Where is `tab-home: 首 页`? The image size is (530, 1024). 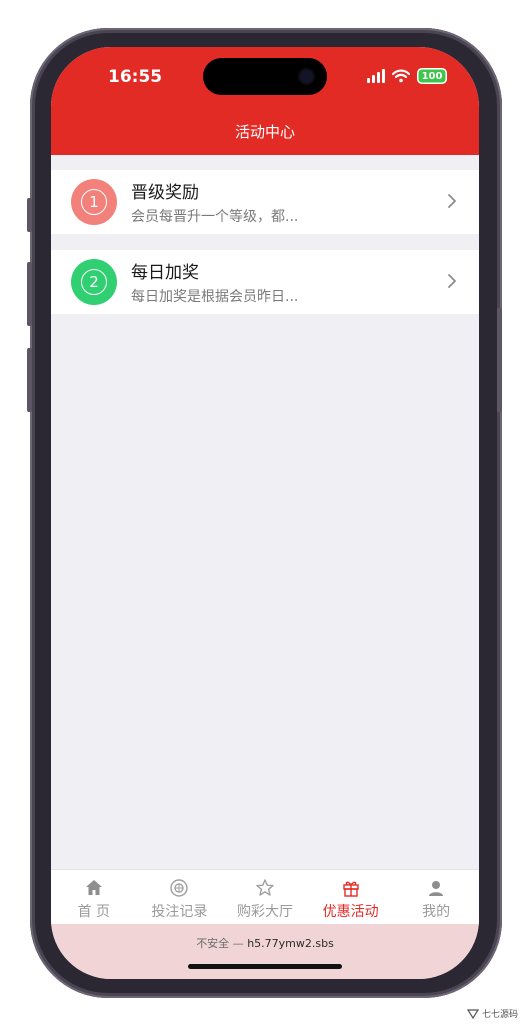 tab-home: 首 页 is located at coordinates (94, 897).